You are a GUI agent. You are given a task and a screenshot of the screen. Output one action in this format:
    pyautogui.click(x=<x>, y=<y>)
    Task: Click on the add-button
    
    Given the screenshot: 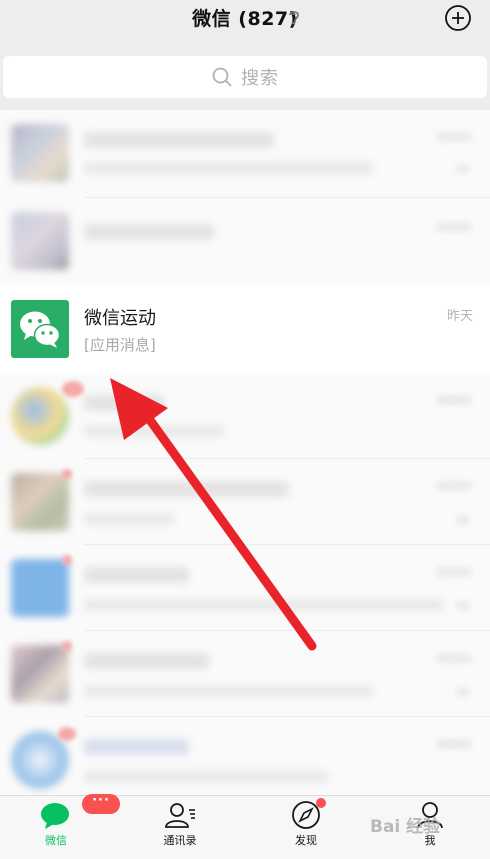 What is the action you would take?
    pyautogui.click(x=458, y=18)
    